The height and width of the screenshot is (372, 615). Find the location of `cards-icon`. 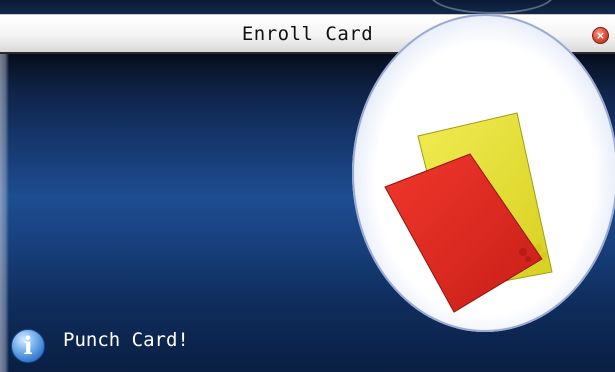

cards-icon is located at coordinates (468, 212).